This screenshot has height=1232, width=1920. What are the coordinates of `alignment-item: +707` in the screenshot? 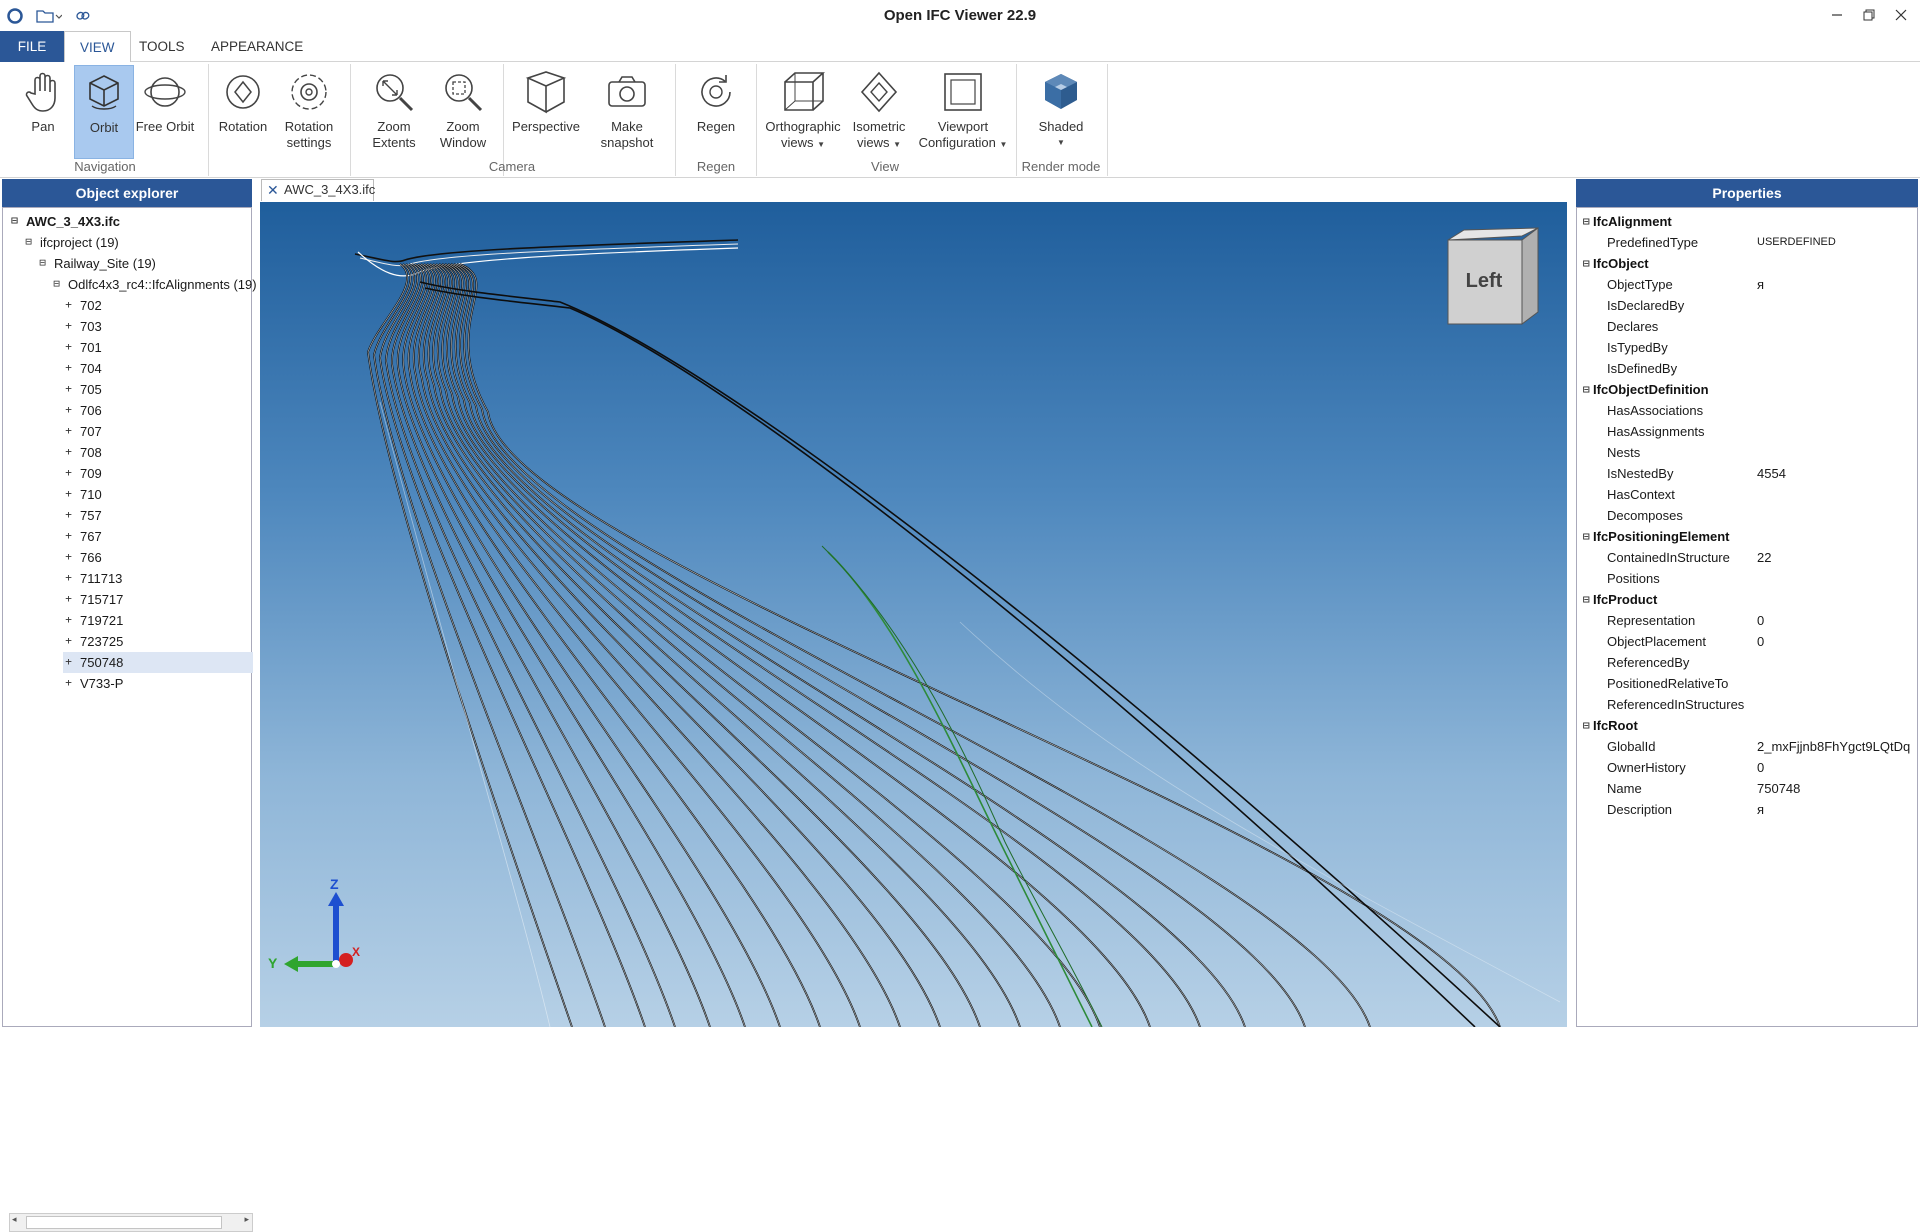 It's located at (158, 431).